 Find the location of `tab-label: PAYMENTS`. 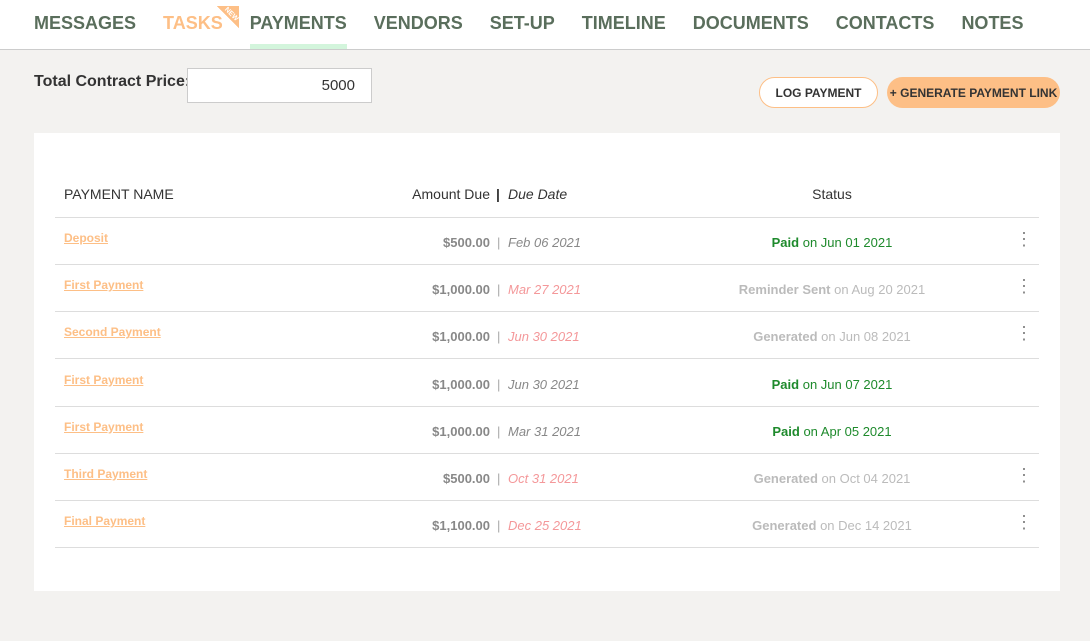

tab-label: PAYMENTS is located at coordinates (298, 23).